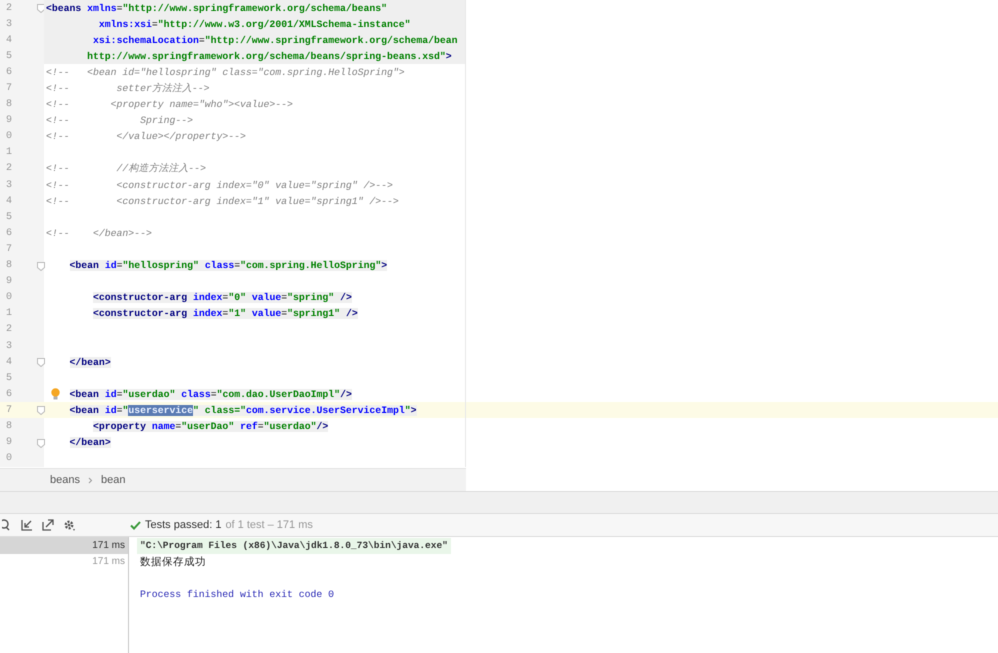 The image size is (998, 653). What do you see at coordinates (242, 411) in the screenshot?
I see `code-line: <bean id="userservice" class="com.service.UserServiceImpl">` at bounding box center [242, 411].